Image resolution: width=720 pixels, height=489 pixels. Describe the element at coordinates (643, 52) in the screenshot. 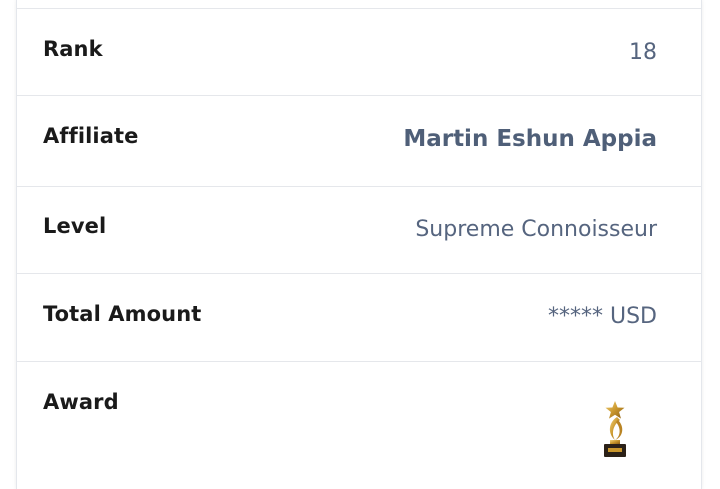

I see `rank-value: 18` at that location.